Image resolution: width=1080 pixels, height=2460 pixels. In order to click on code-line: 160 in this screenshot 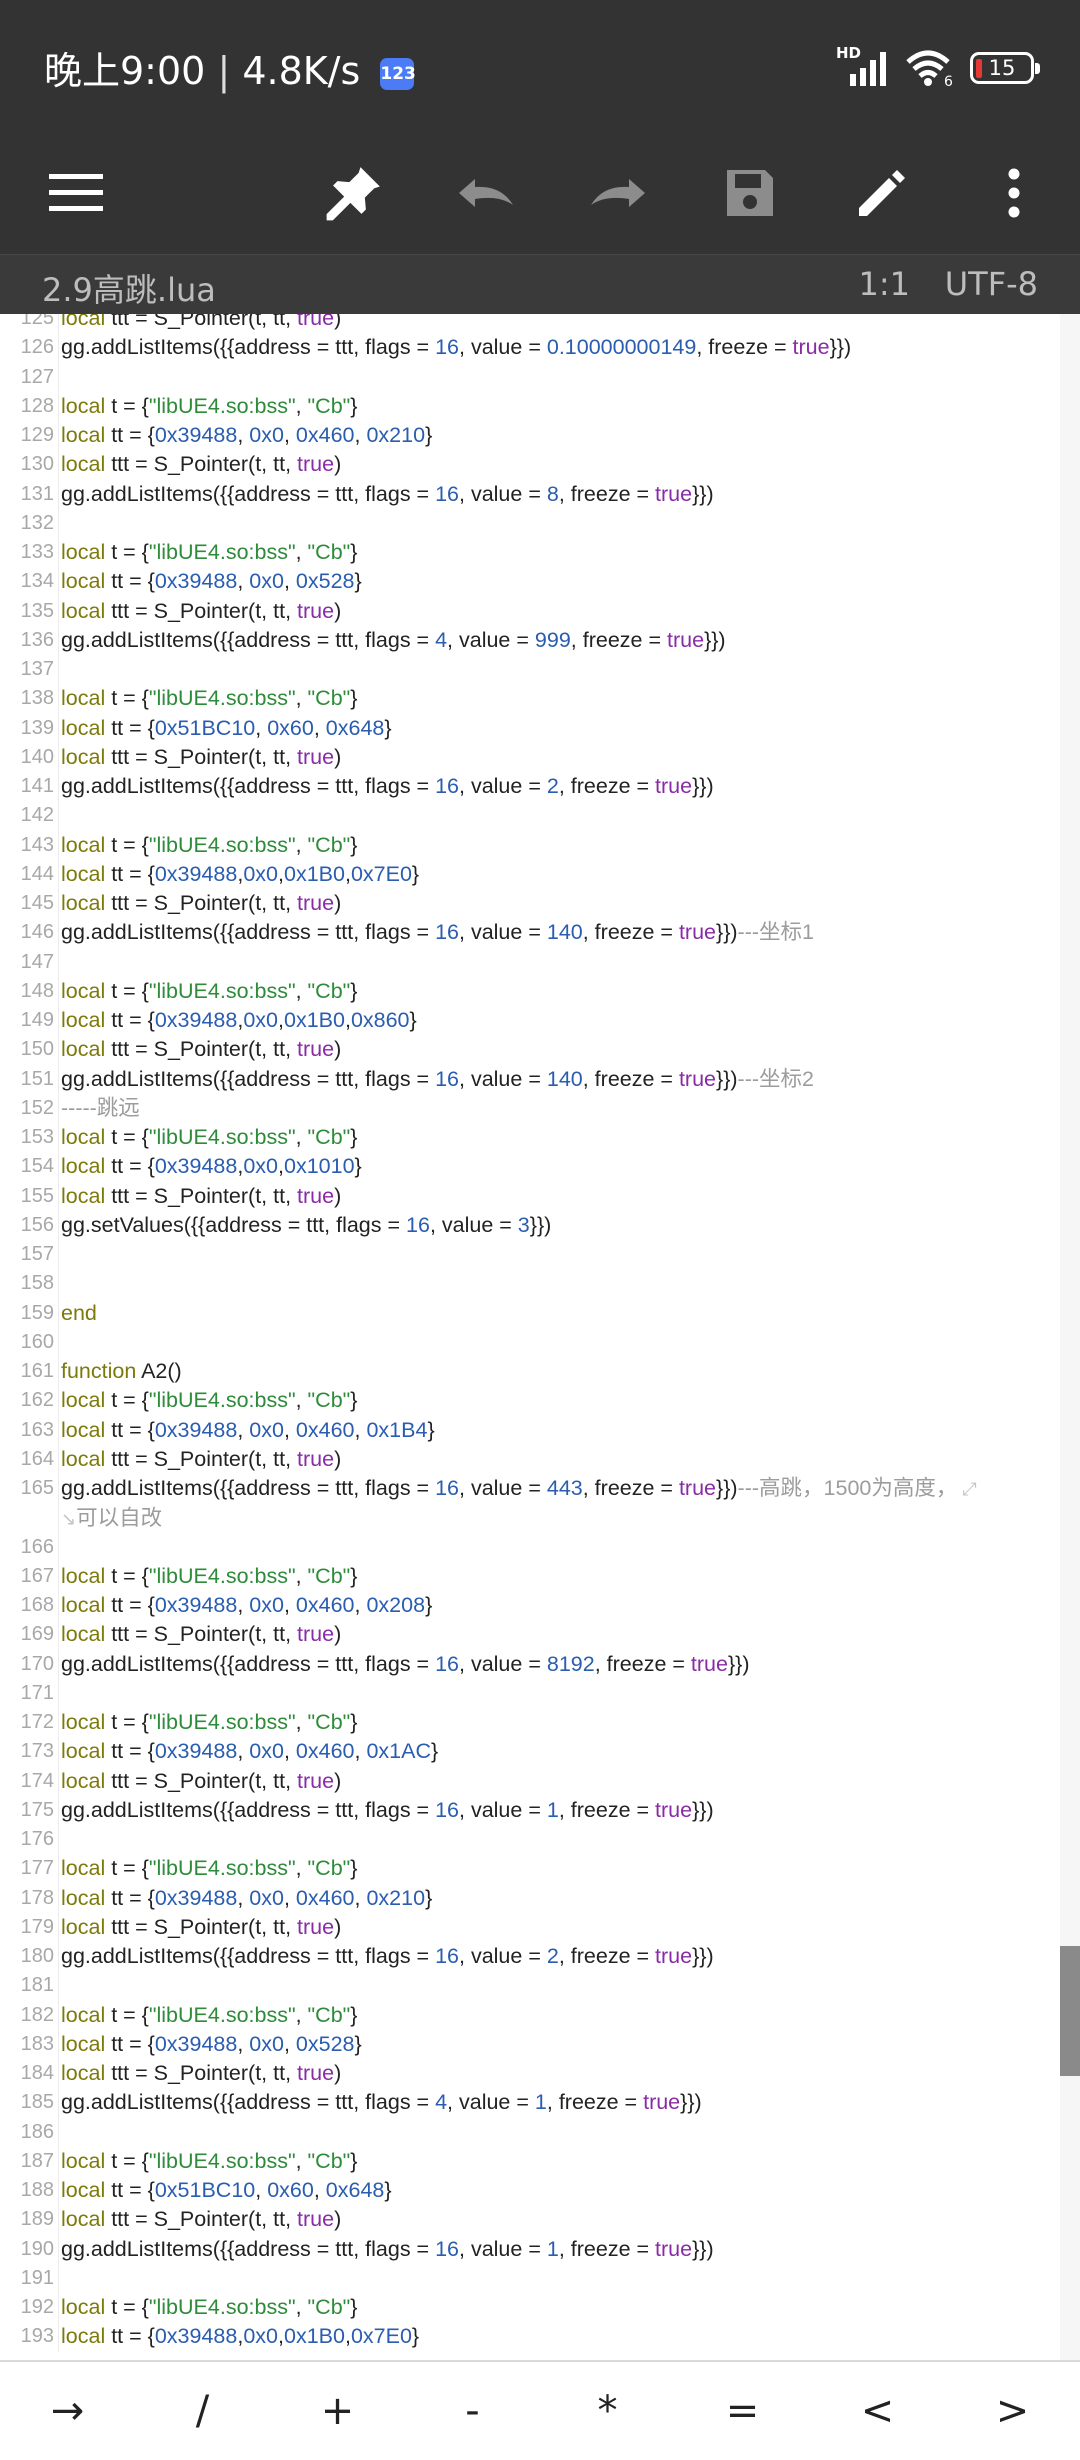, I will do `click(530, 1342)`.